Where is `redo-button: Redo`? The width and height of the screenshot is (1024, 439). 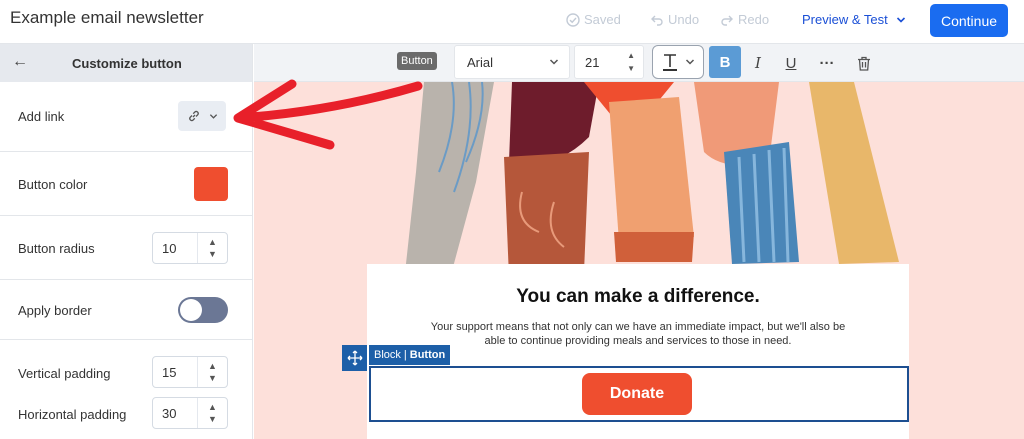
redo-button: Redo is located at coordinates (744, 19).